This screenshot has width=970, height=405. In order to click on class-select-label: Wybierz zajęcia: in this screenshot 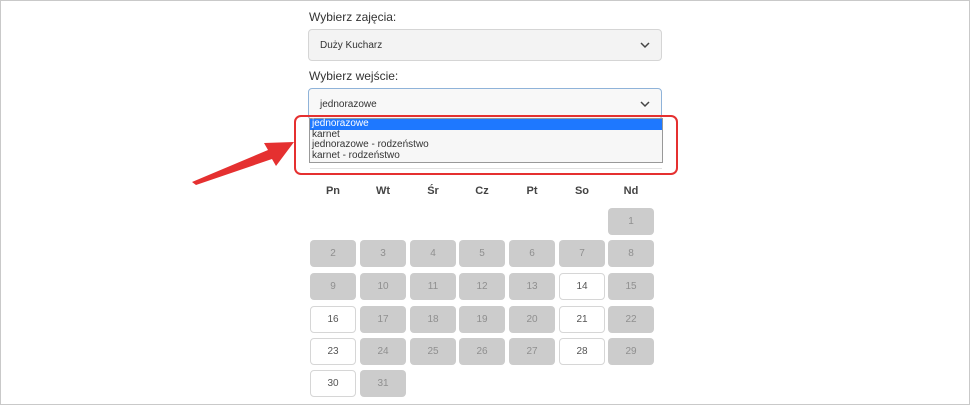, I will do `click(353, 17)`.